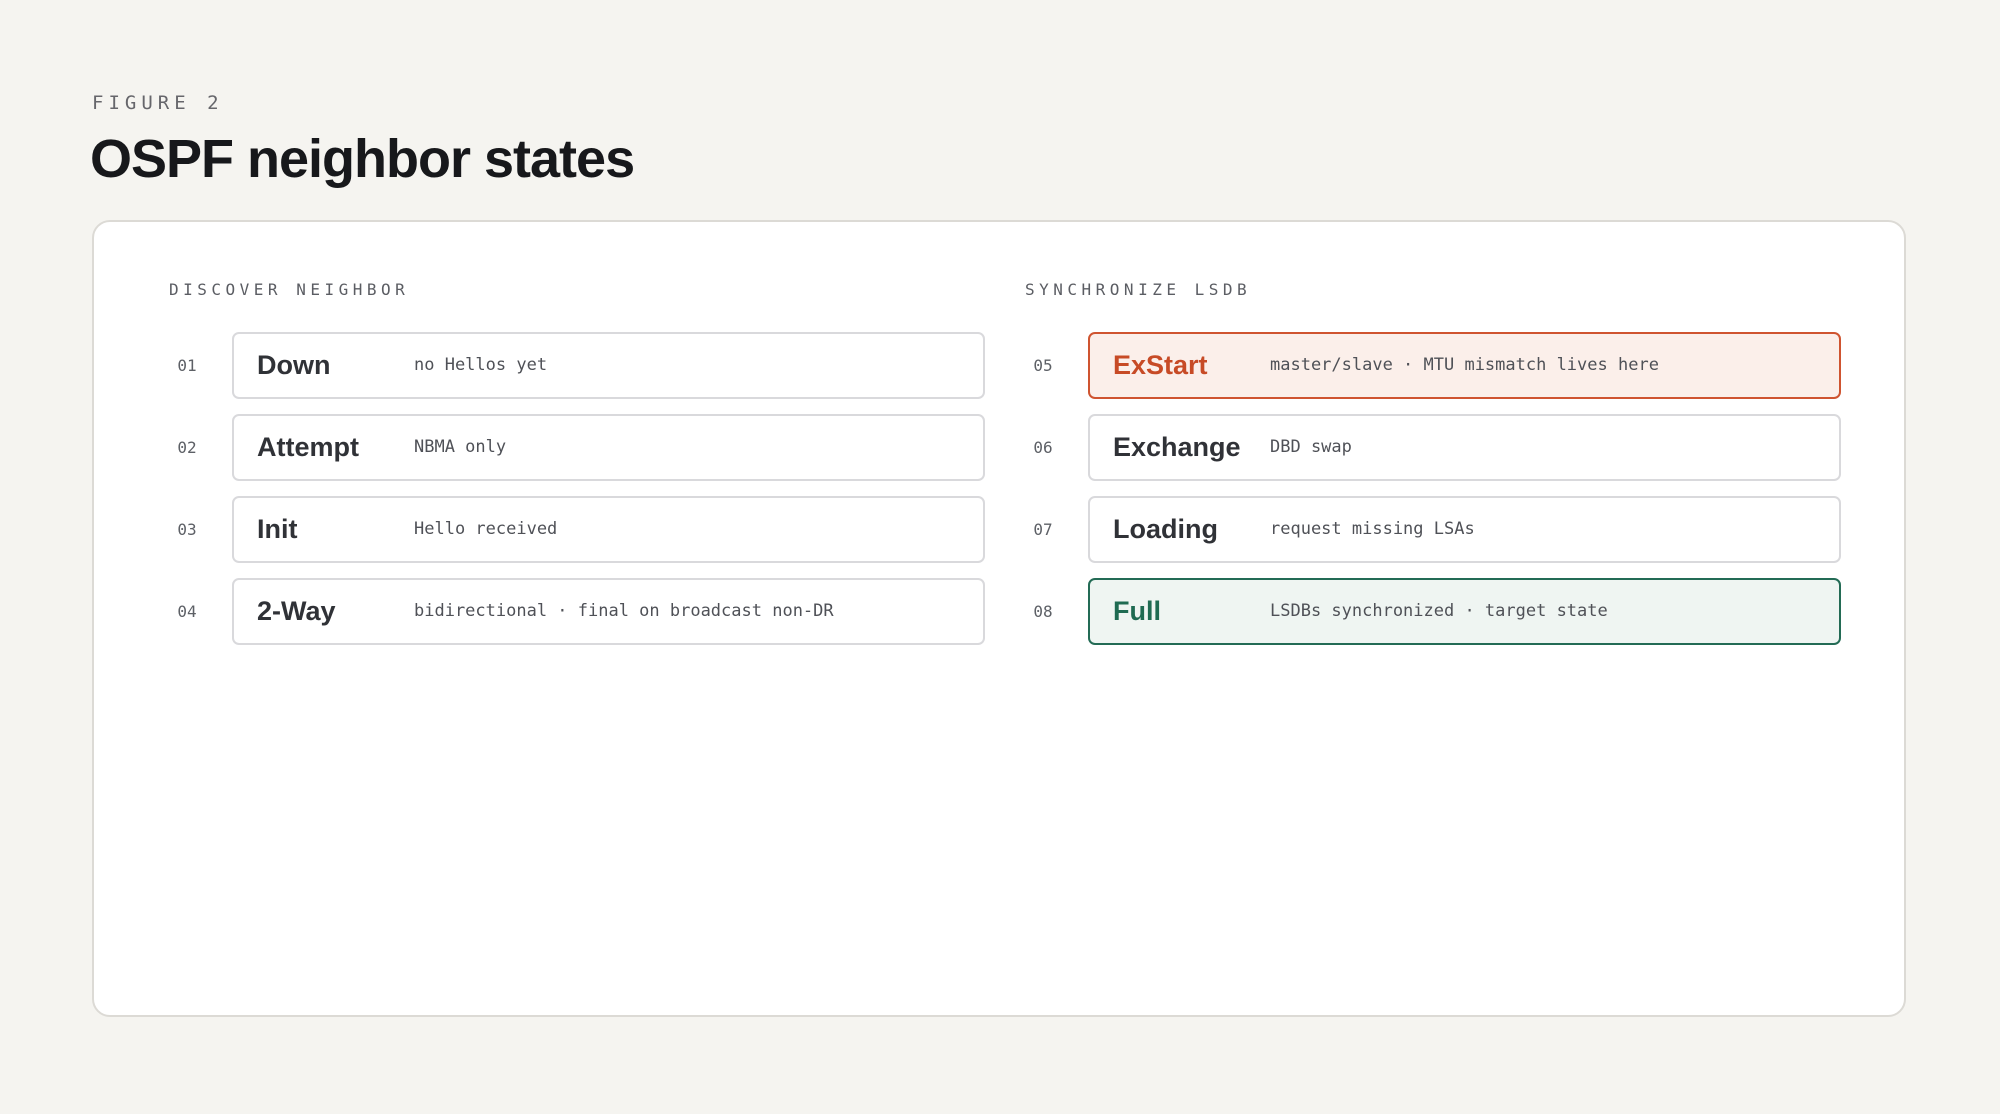 The image size is (2000, 1114). I want to click on state-row-attempt: 02 Attempt NBMA only, so click(582, 447).